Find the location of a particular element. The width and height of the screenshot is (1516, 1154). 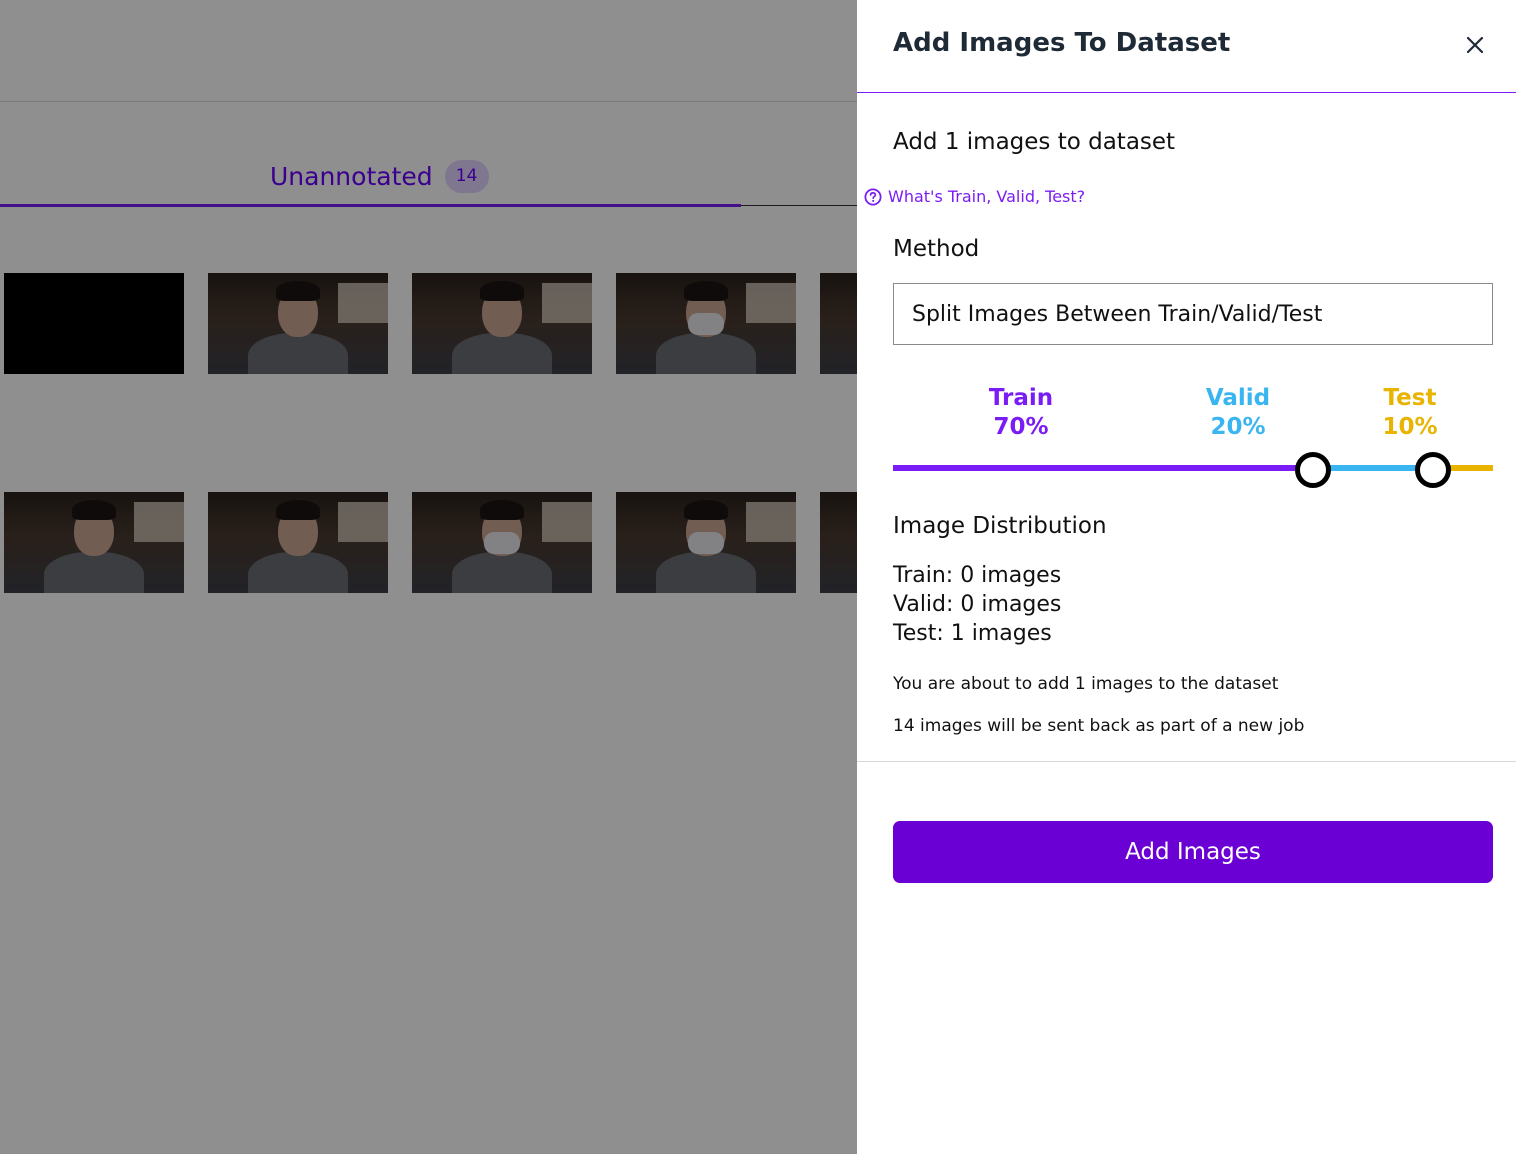

split-test-name: Test is located at coordinates (1410, 398).